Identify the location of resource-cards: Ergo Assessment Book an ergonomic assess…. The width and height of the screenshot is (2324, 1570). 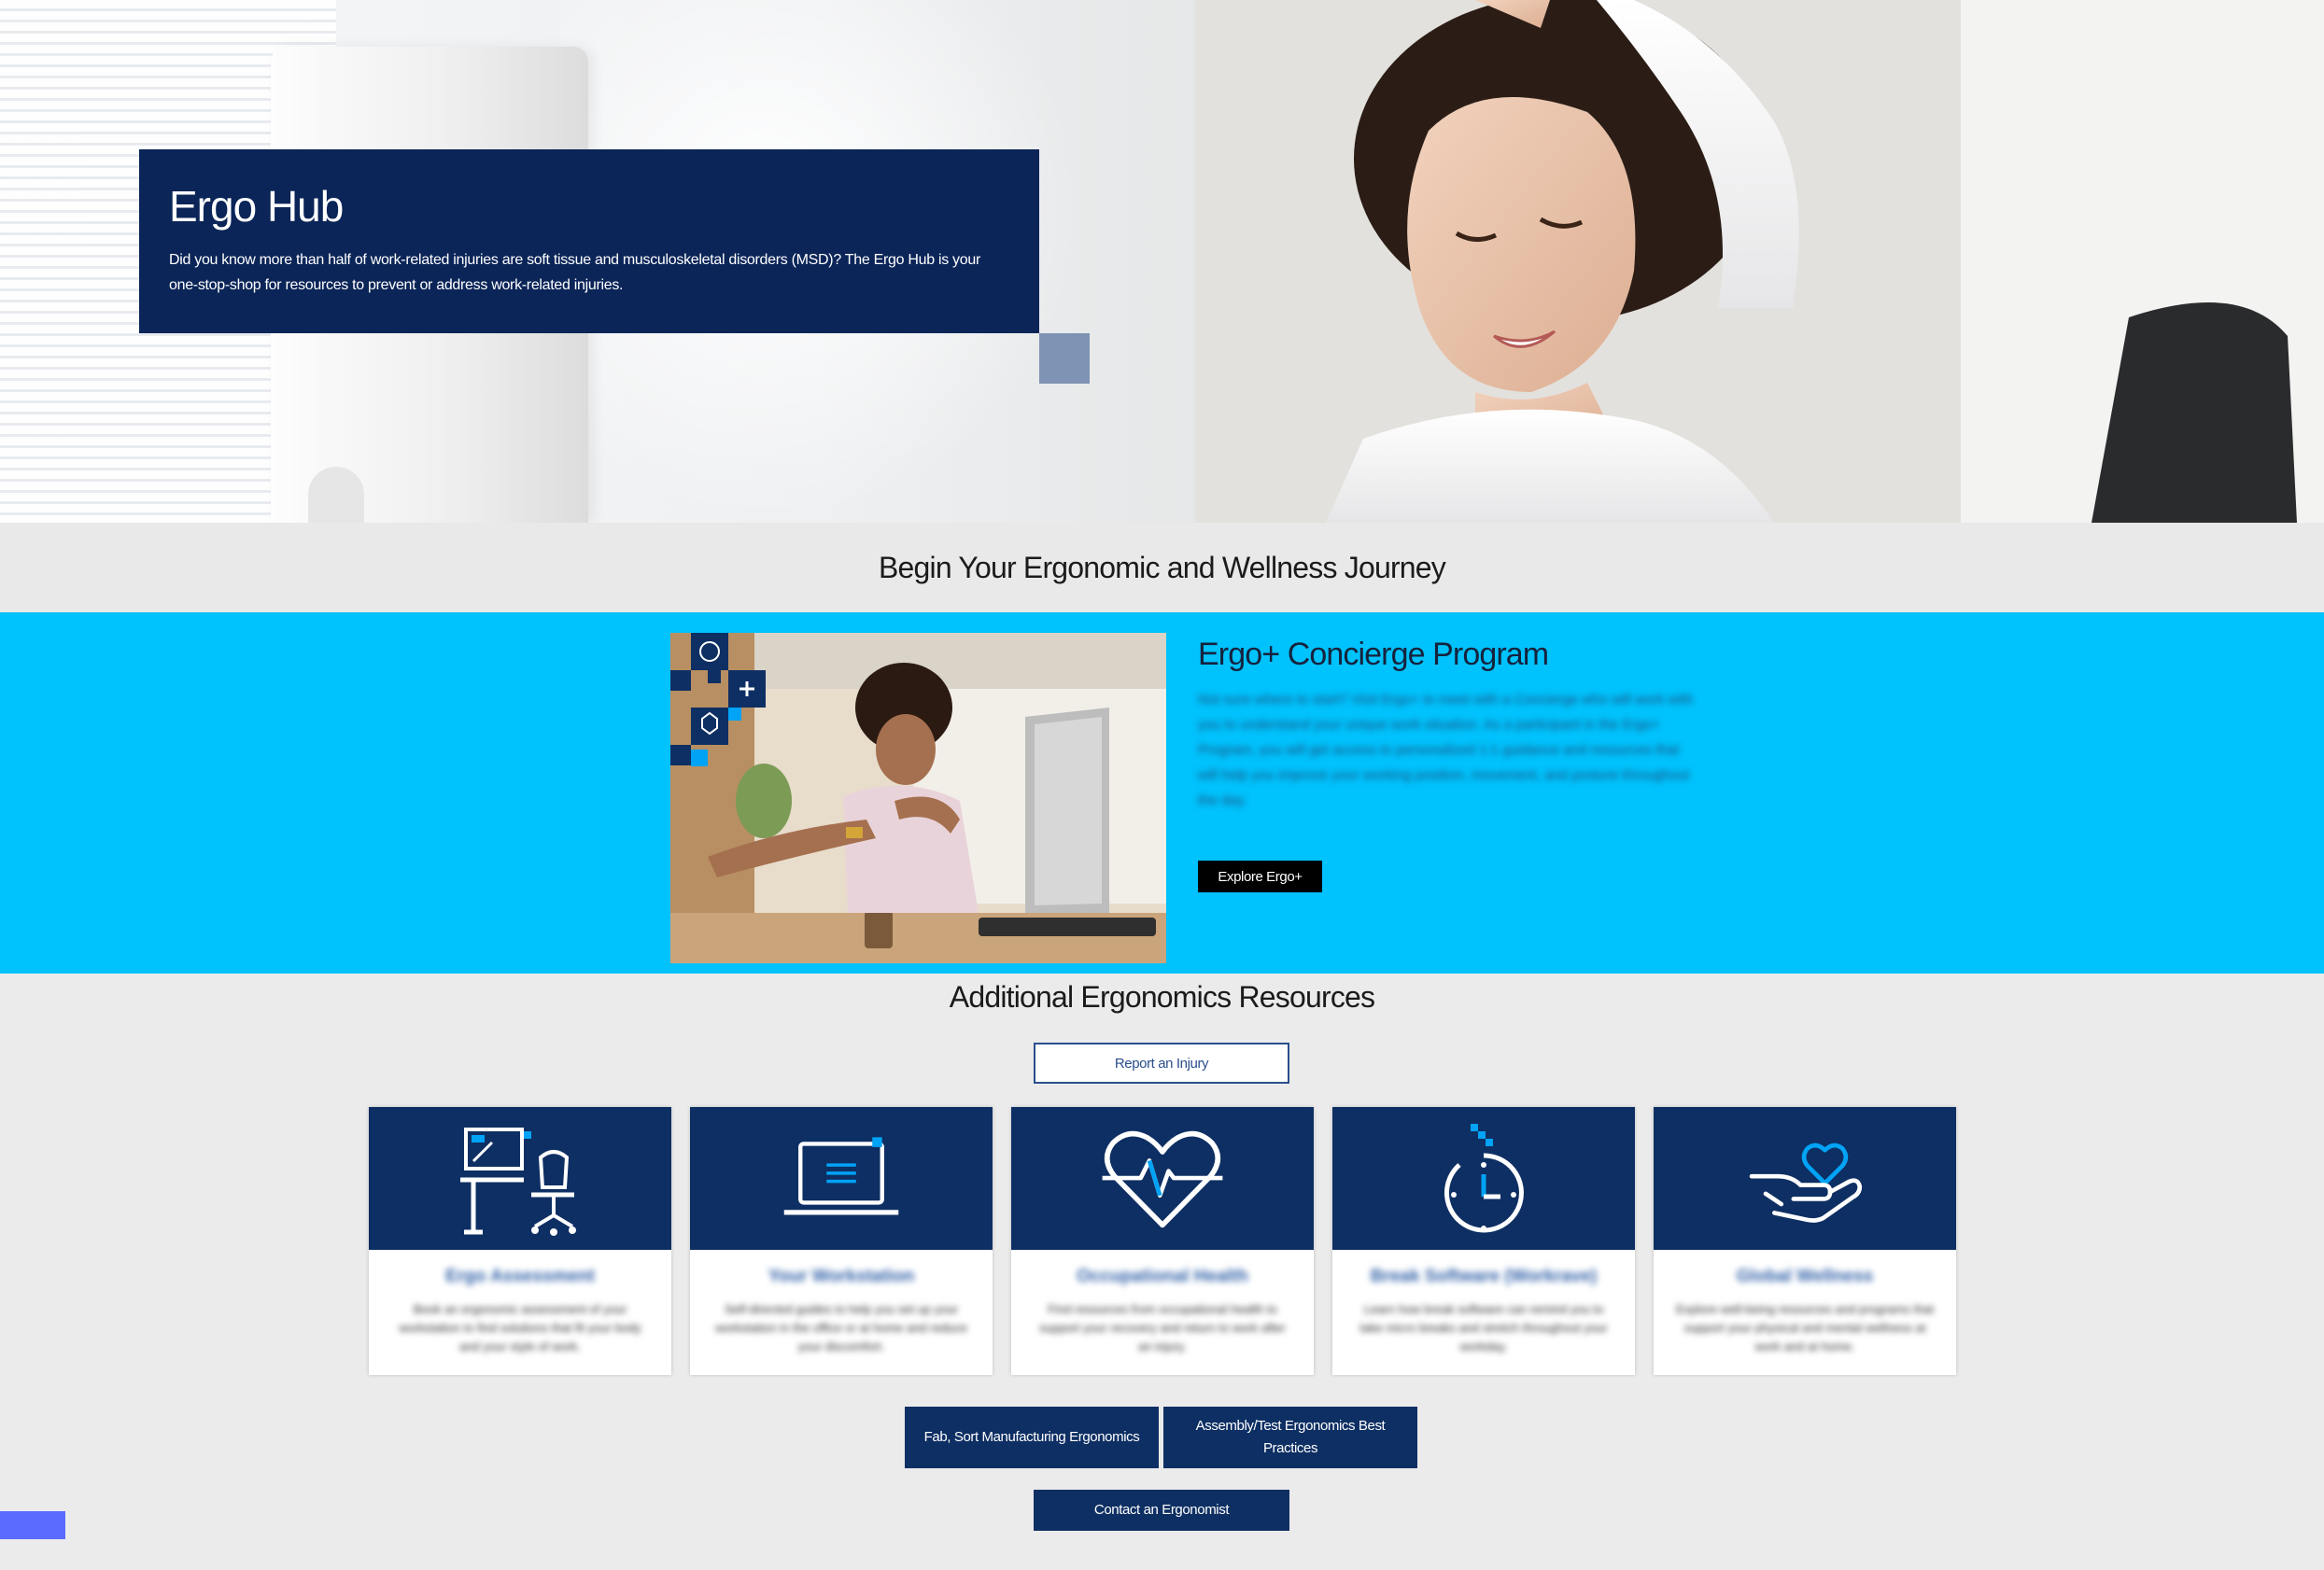
(1162, 1241).